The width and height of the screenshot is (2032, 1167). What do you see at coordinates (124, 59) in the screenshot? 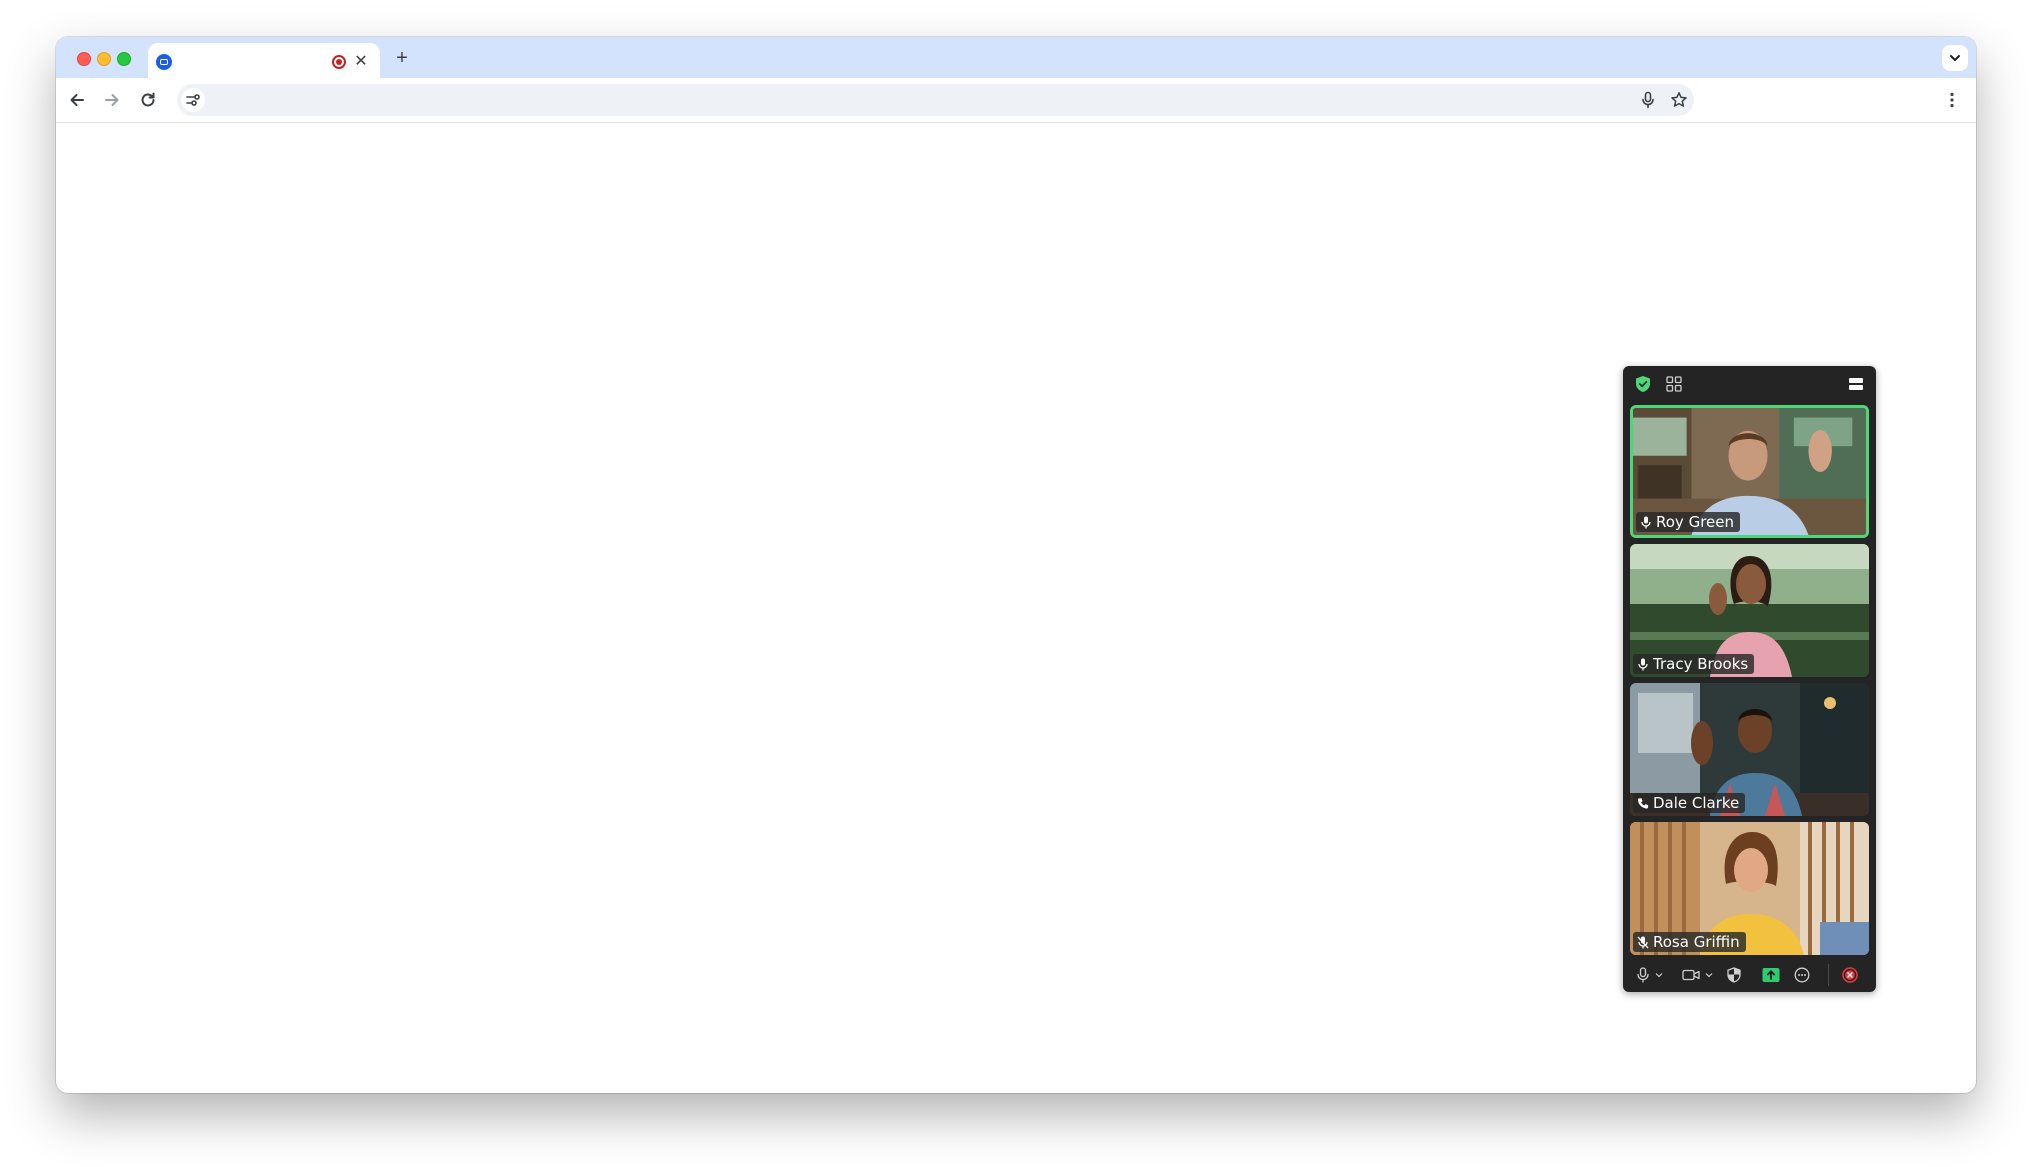
I see `maximize-window-button` at bounding box center [124, 59].